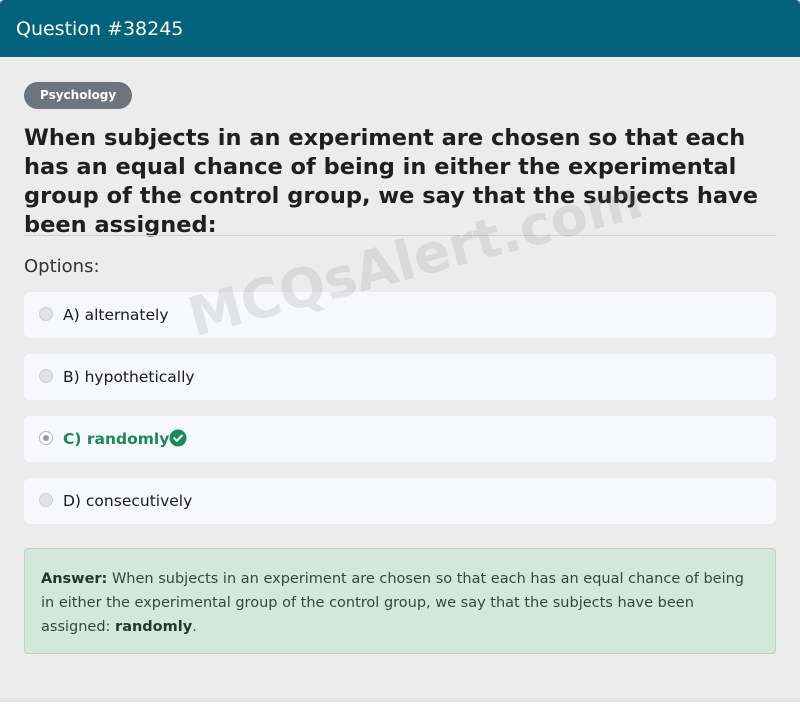 The height and width of the screenshot is (727, 800). Describe the element at coordinates (400, 235) in the screenshot. I see `divider` at that location.